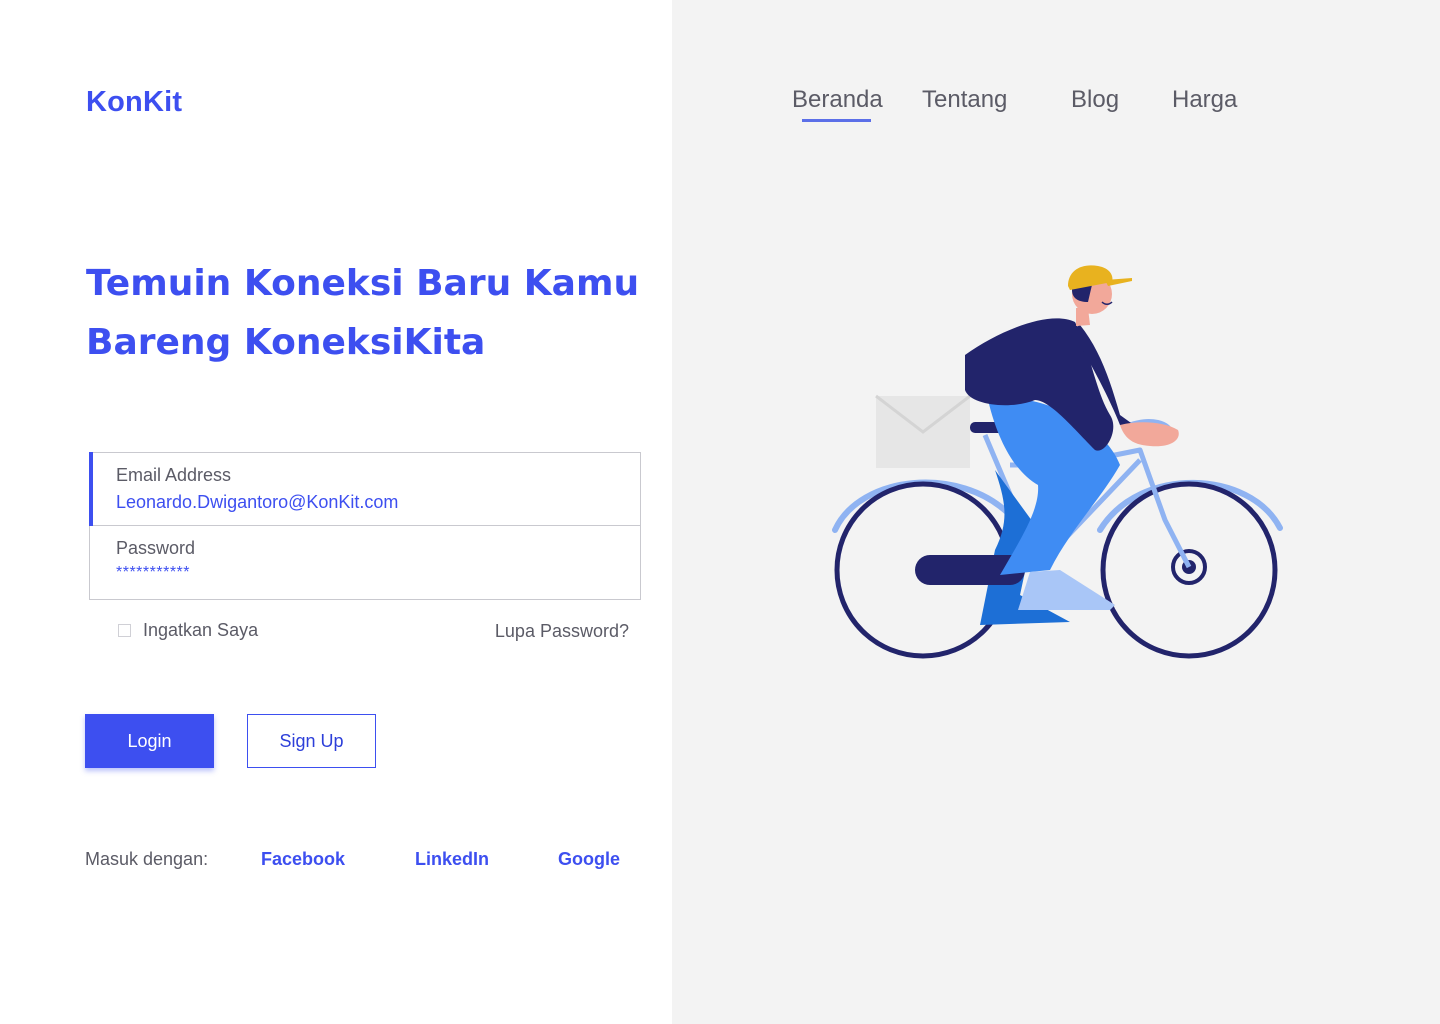  What do you see at coordinates (91, 489) in the screenshot?
I see `focus-indicator` at bounding box center [91, 489].